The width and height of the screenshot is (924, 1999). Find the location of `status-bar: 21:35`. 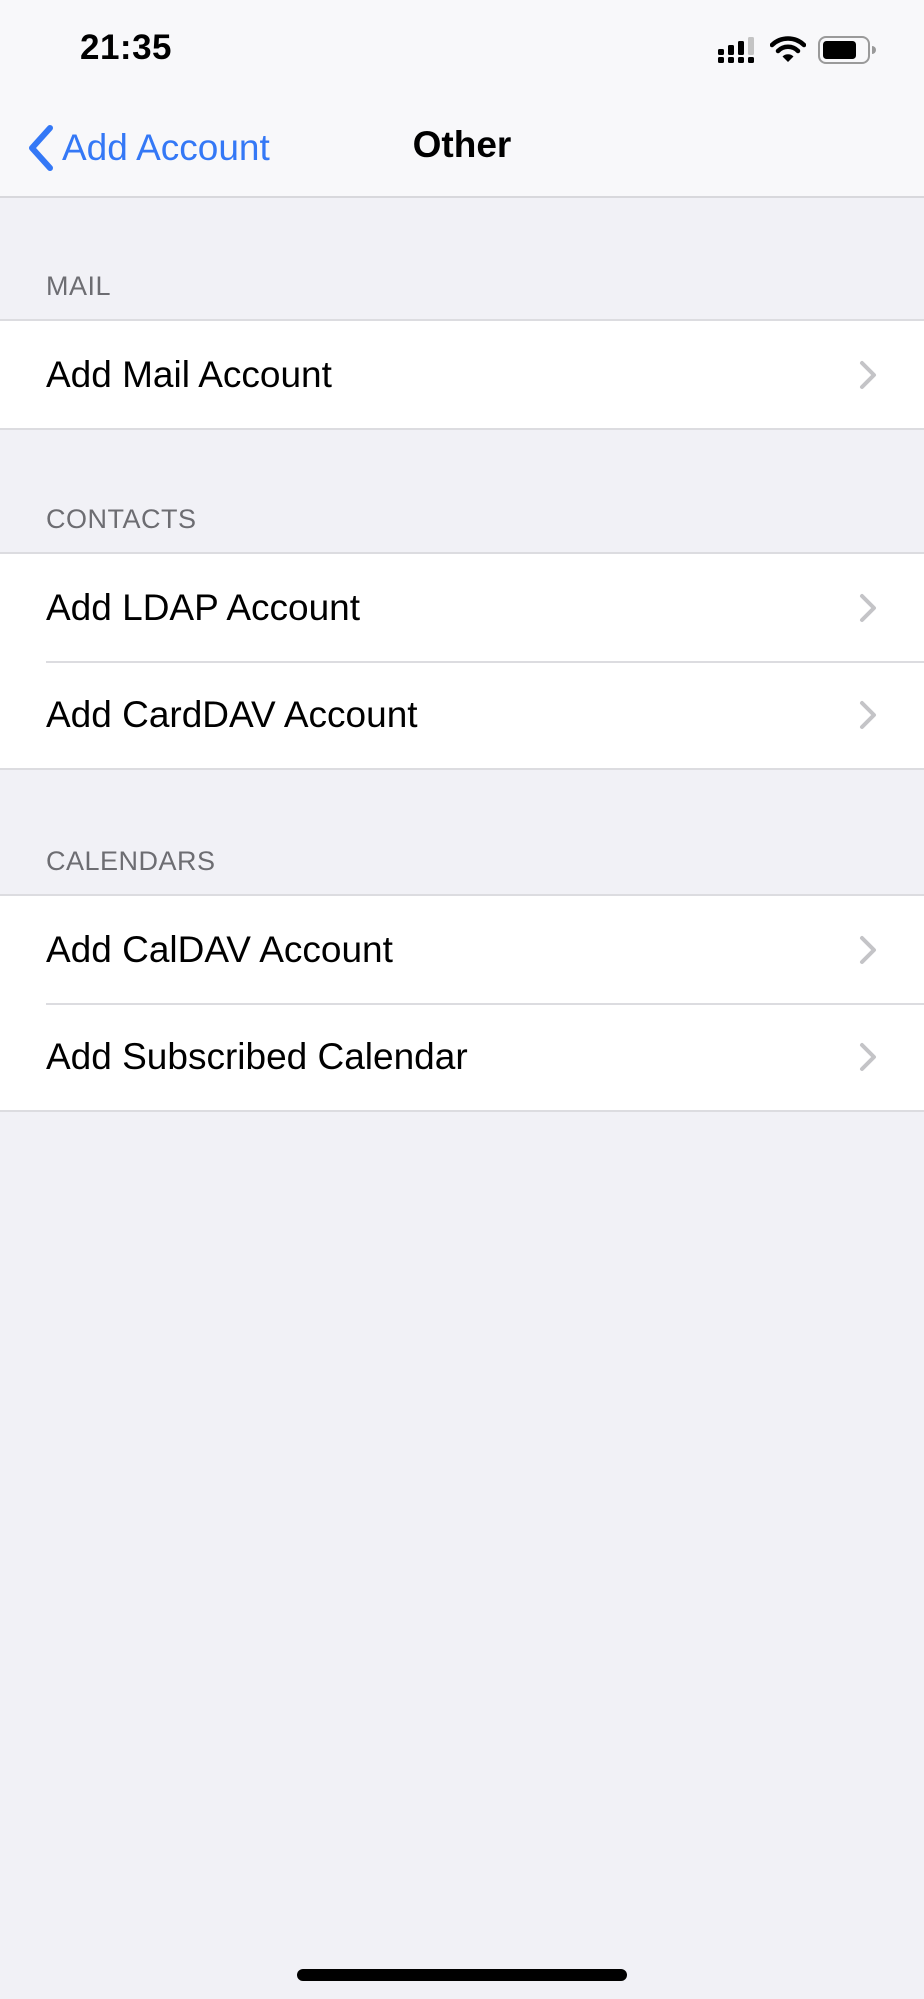

status-bar: 21:35 is located at coordinates (462, 50).